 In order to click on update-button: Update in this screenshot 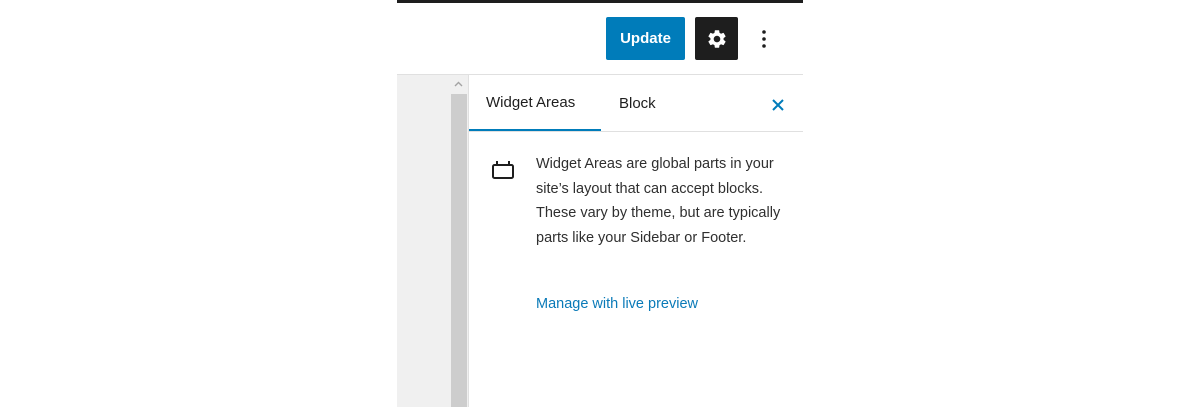, I will do `click(645, 38)`.